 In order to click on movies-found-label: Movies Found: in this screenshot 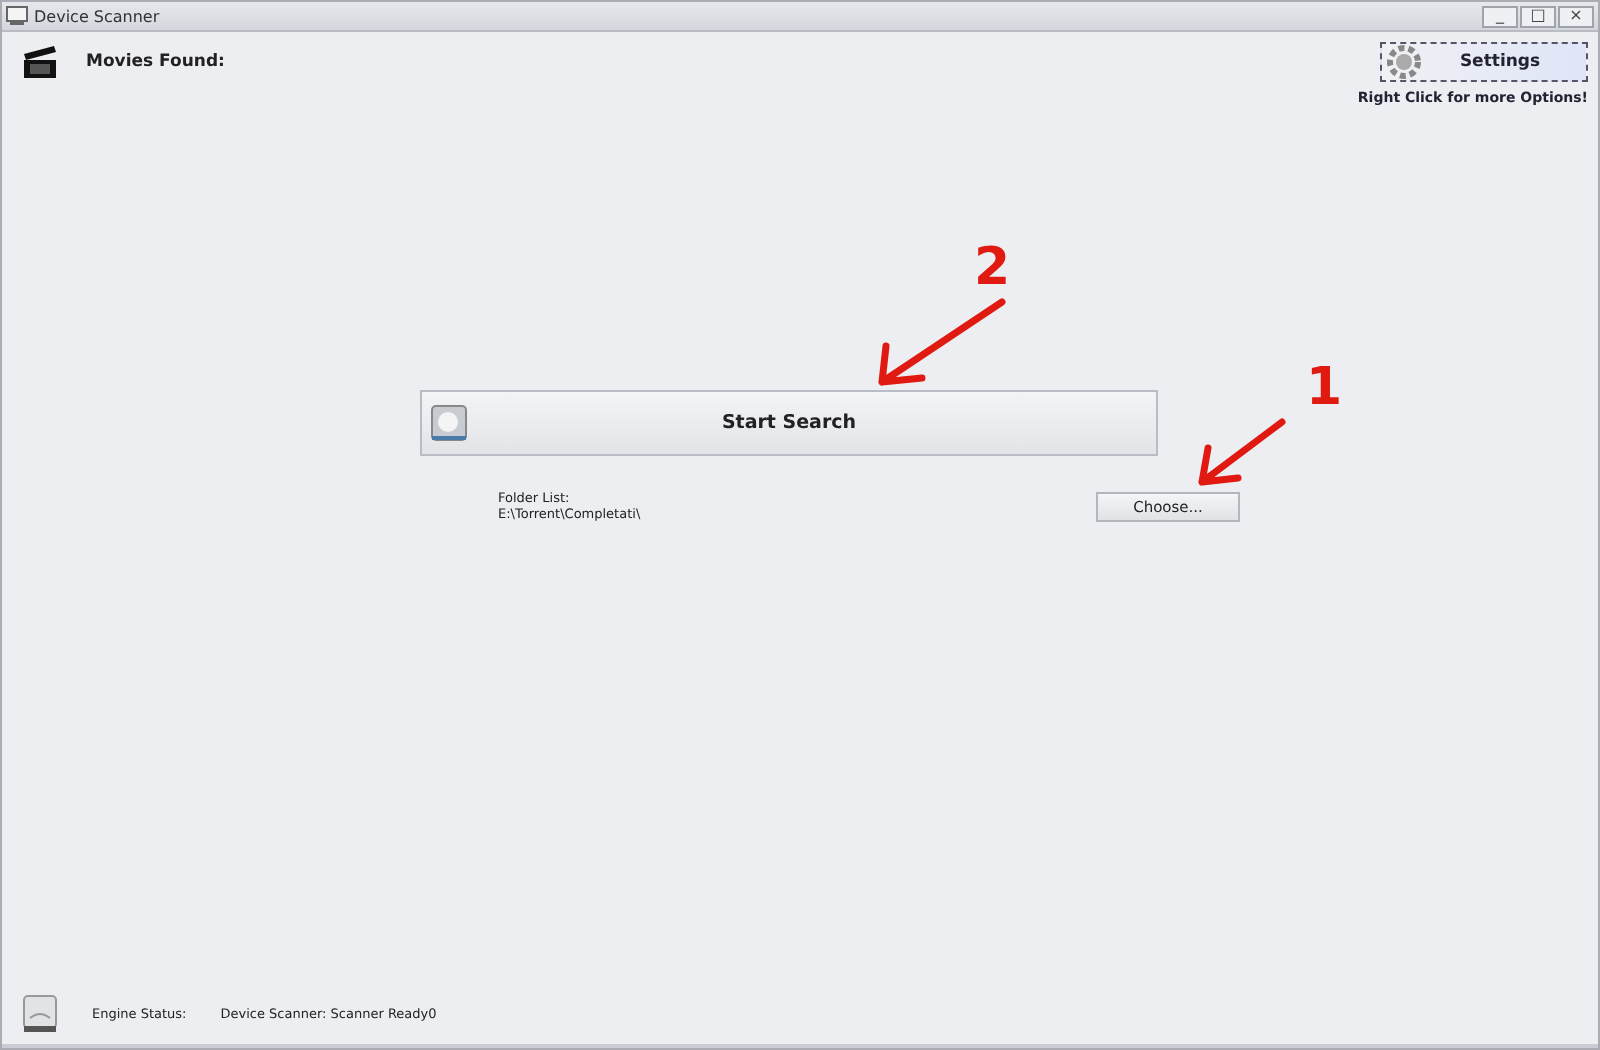, I will do `click(156, 62)`.